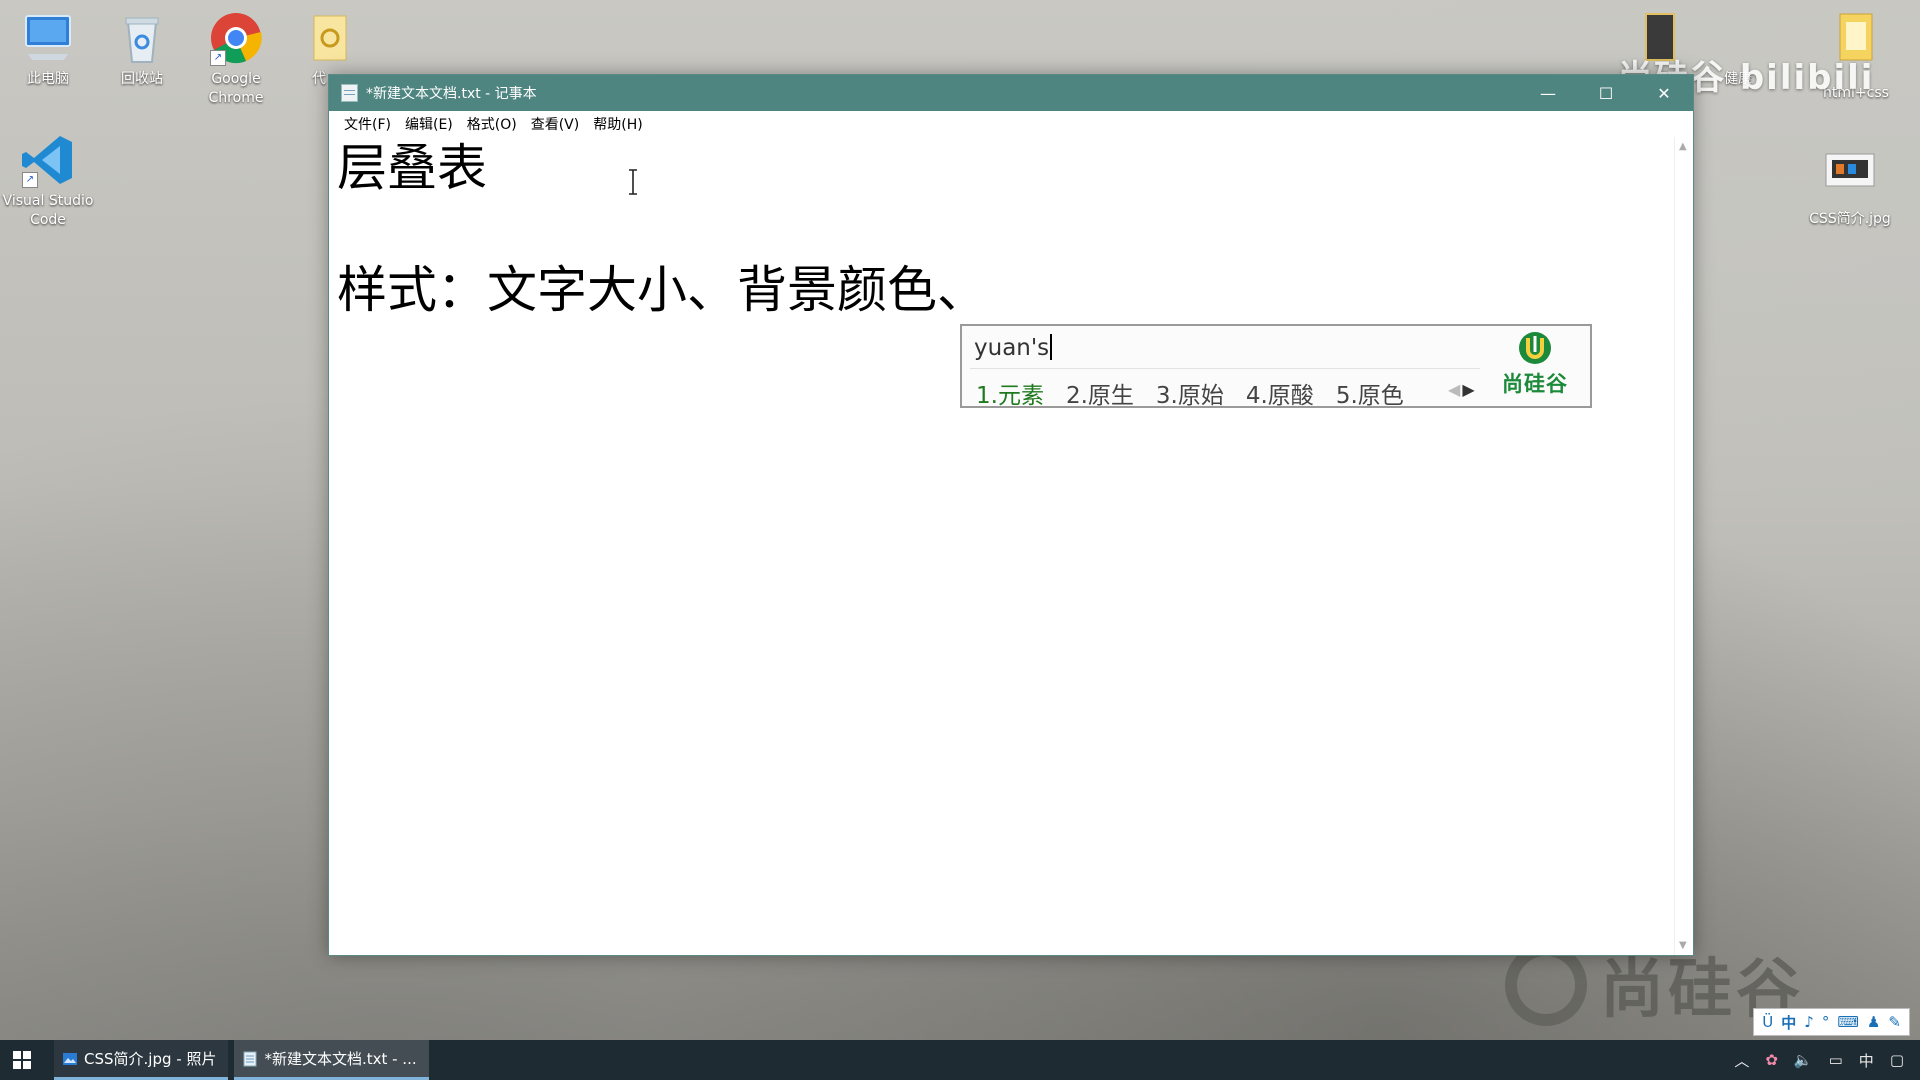 This screenshot has width=1920, height=1080. Describe the element at coordinates (1850, 219) in the screenshot. I see `desktop-icon-label: CSS简介.jpg` at that location.